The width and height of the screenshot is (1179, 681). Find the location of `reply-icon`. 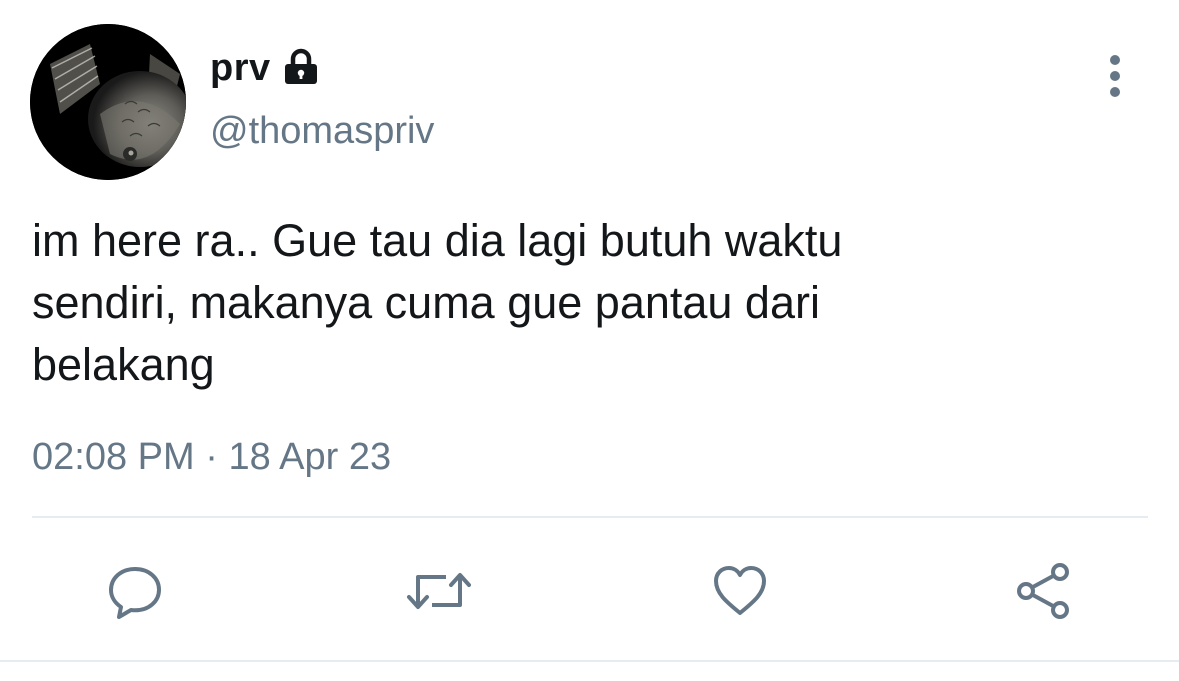

reply-icon is located at coordinates (135, 591).